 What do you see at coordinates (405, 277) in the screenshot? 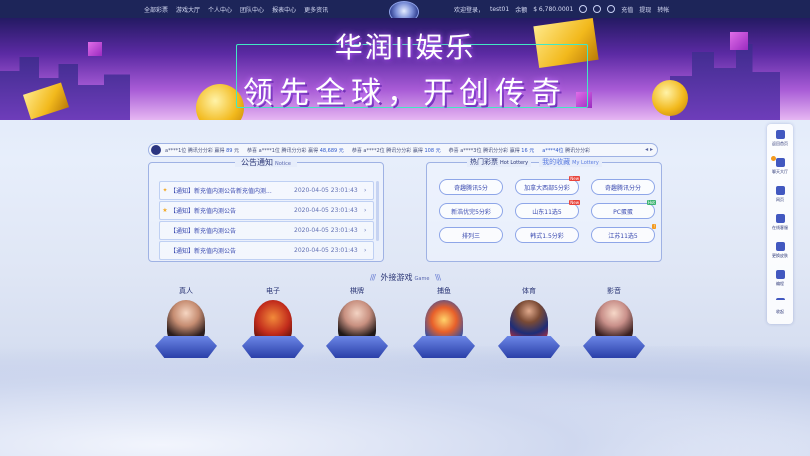
I see `games-section-title: /// 外接游戏 Game \\\` at bounding box center [405, 277].